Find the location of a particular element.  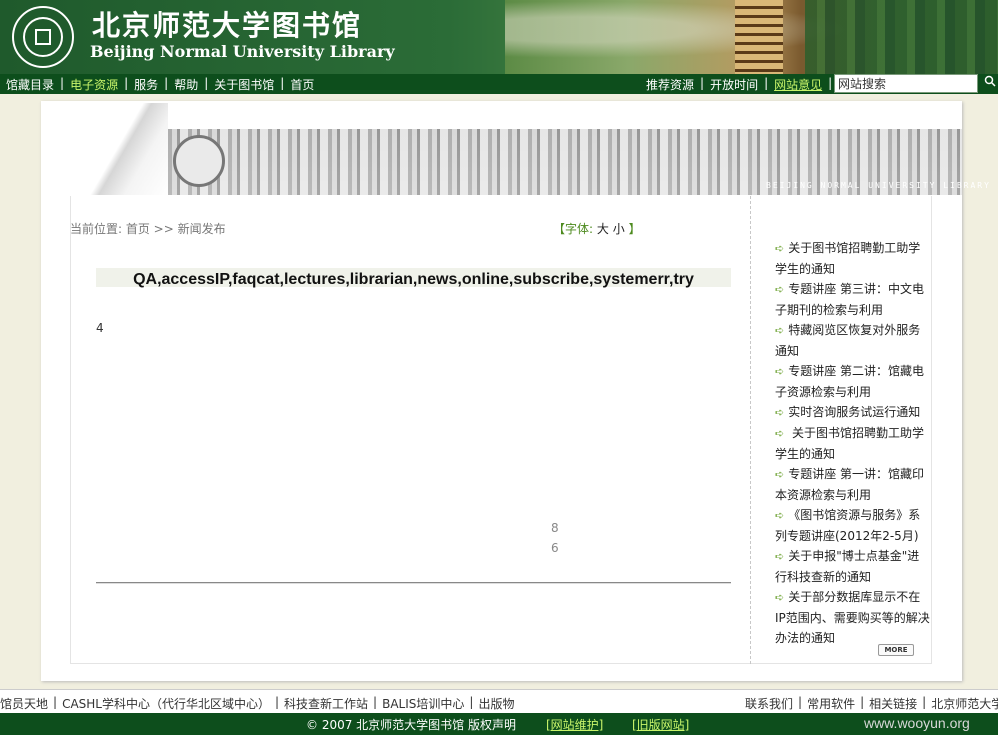

more-button: MORE is located at coordinates (896, 650).